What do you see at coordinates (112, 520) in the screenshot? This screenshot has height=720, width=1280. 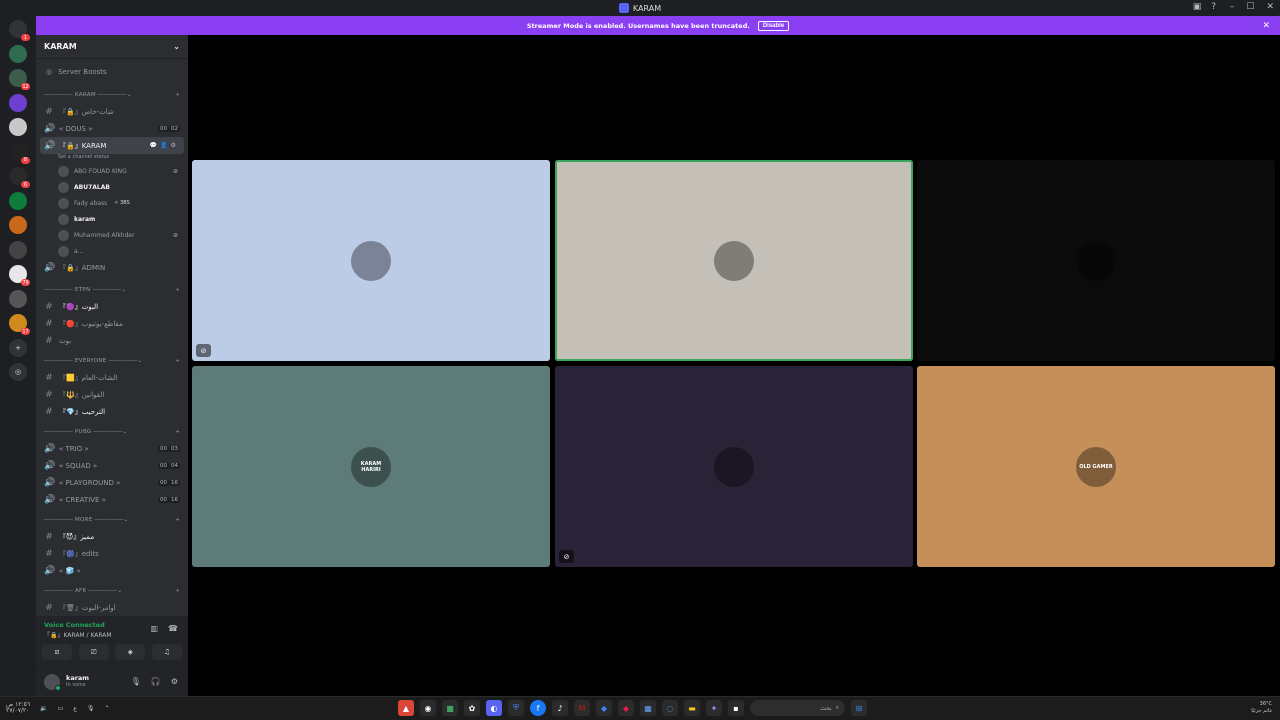 I see `category-more: ――――― MORE ―――――⌄ +` at bounding box center [112, 520].